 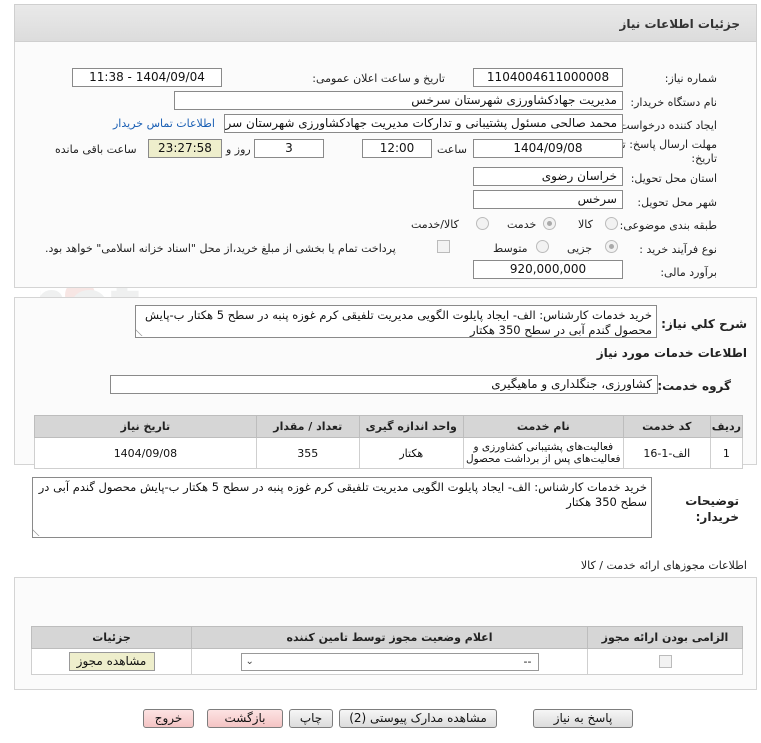 What do you see at coordinates (238, 149) in the screenshot?
I see `days-label: روز و` at bounding box center [238, 149].